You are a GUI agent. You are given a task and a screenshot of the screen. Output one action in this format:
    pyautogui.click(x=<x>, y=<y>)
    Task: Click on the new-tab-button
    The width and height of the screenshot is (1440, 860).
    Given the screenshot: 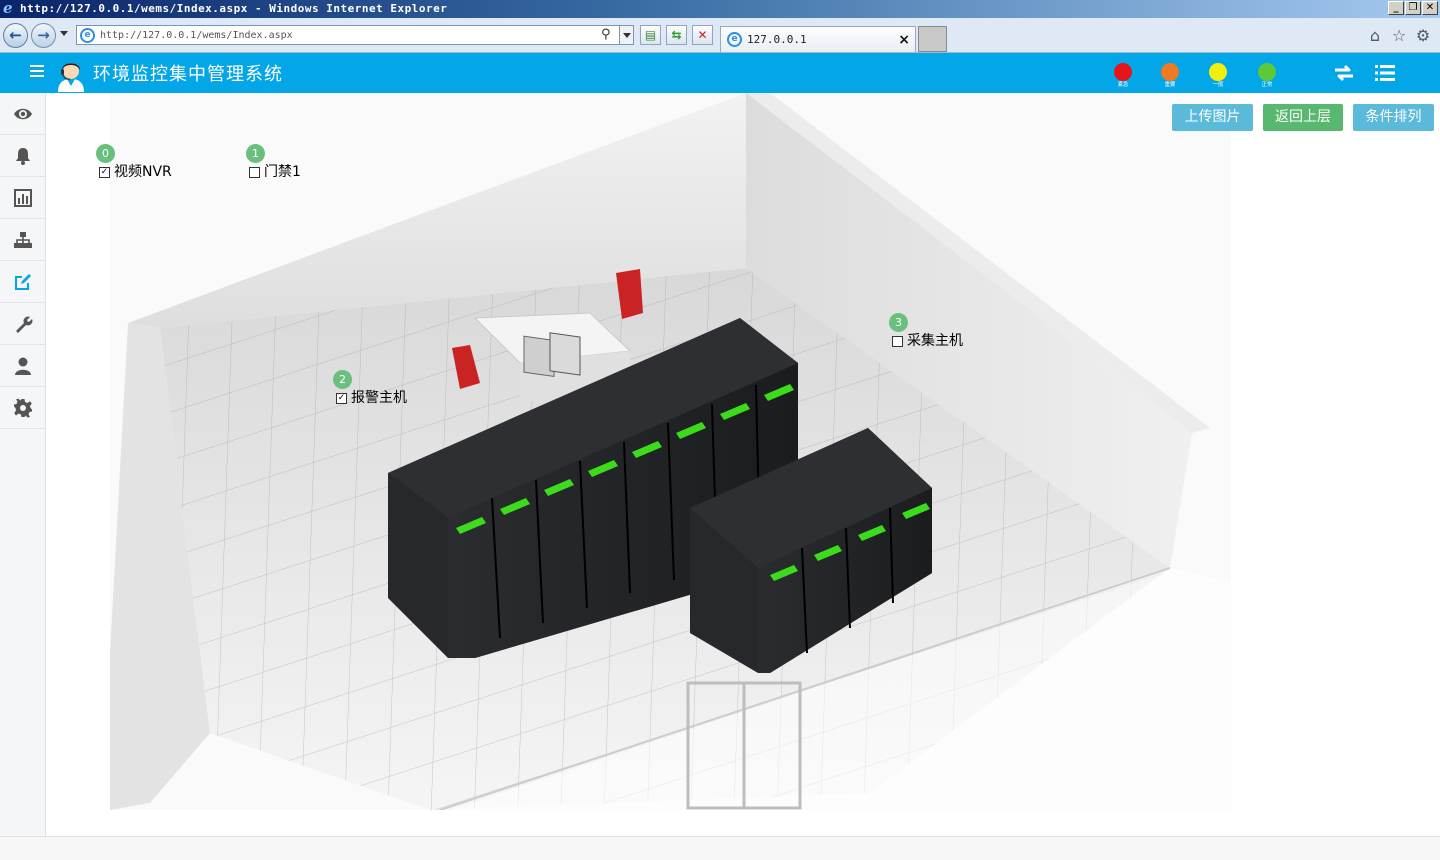 What is the action you would take?
    pyautogui.click(x=932, y=39)
    